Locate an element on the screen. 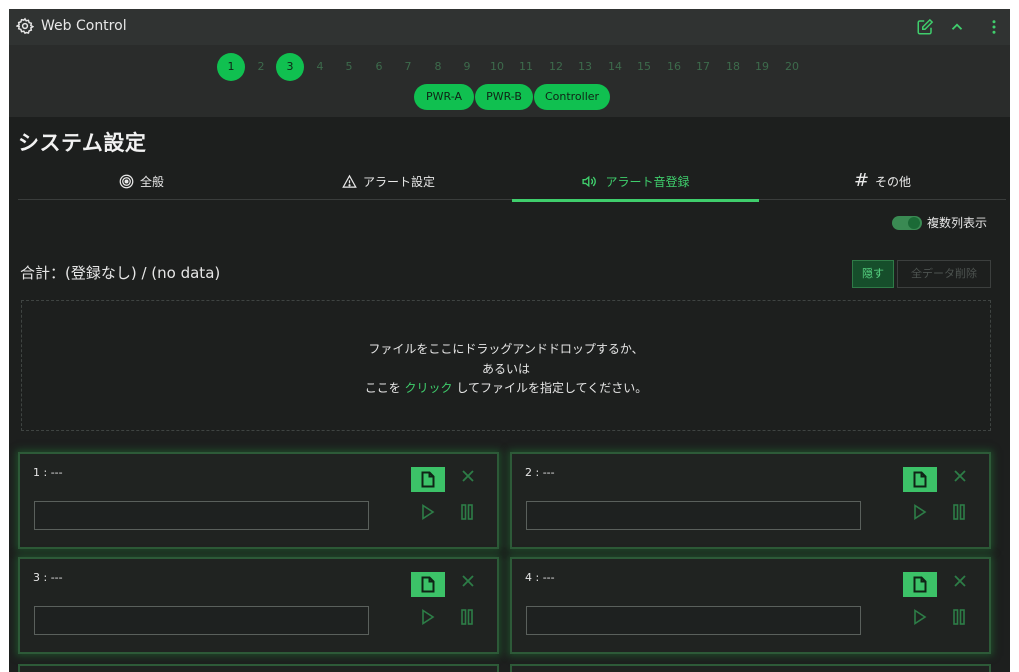  title-bar: Web Control is located at coordinates (509, 27).